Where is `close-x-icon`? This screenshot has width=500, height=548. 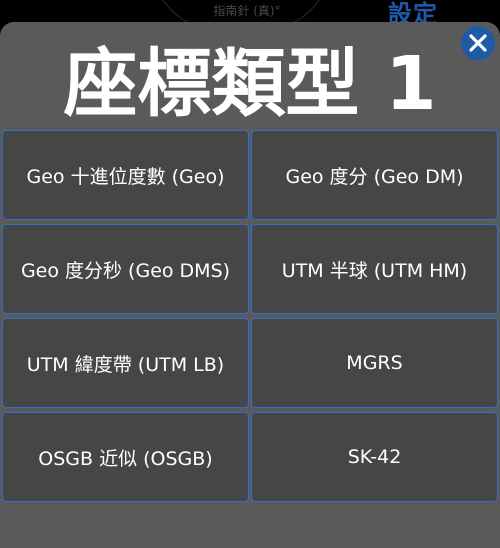 close-x-icon is located at coordinates (478, 43).